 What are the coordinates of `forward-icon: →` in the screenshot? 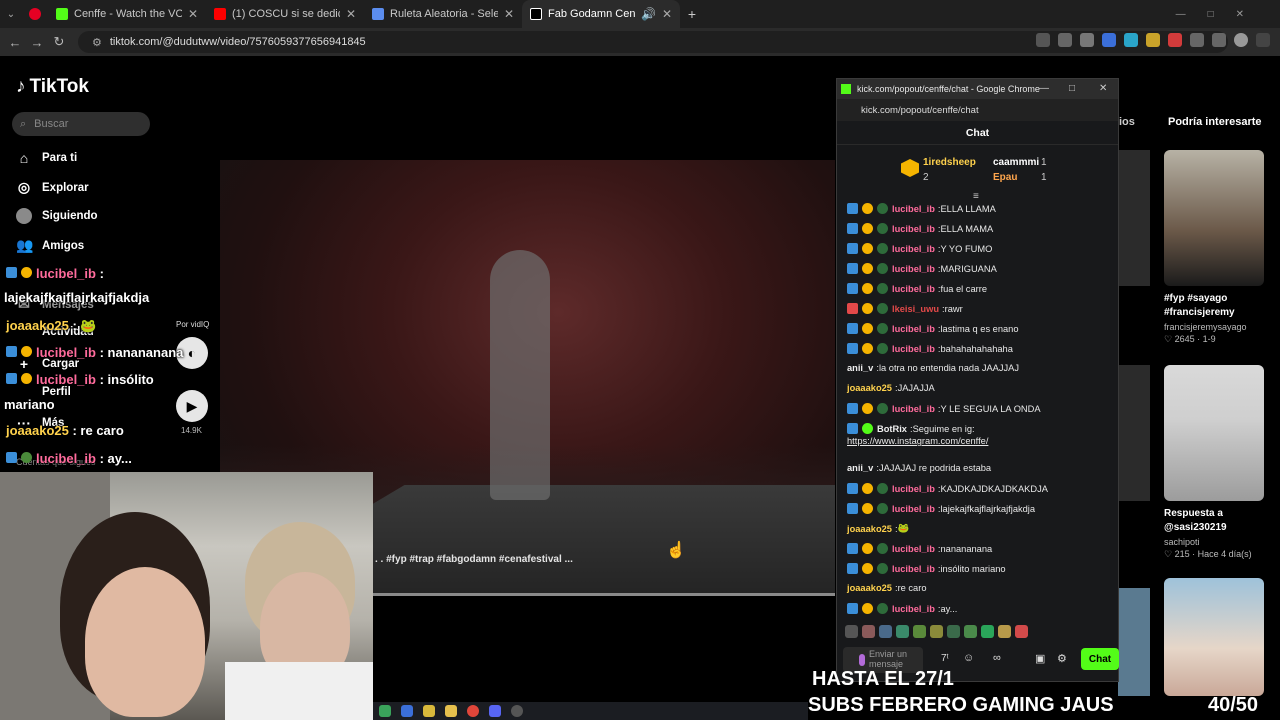 It's located at (37, 42).